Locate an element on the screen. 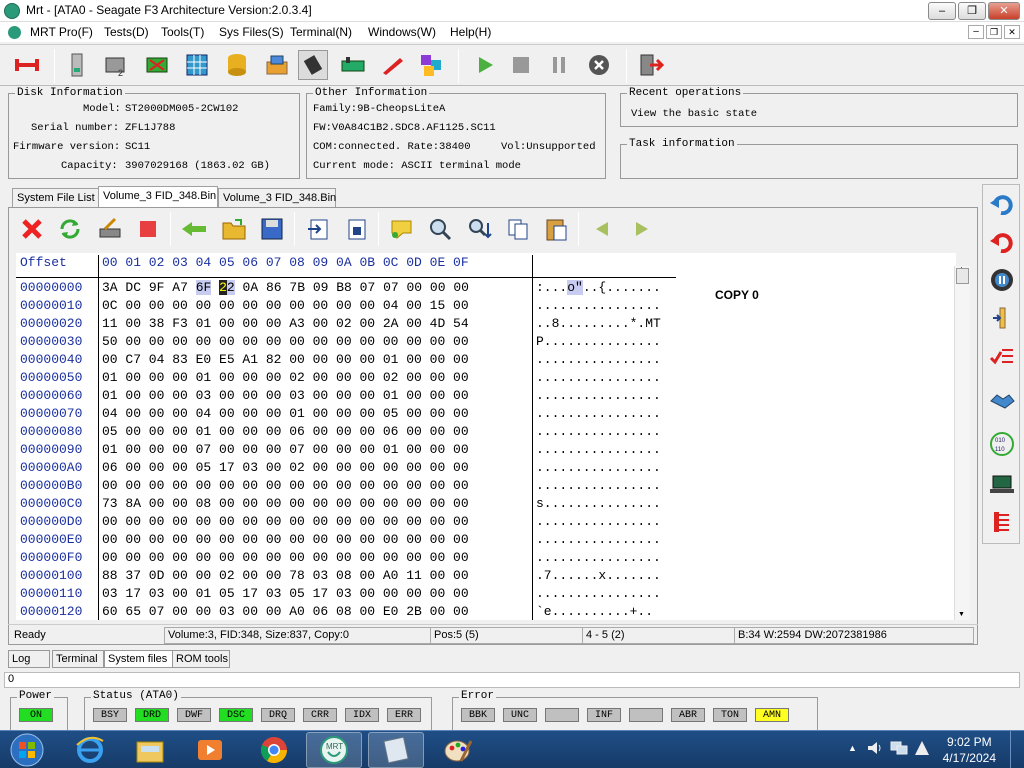 This screenshot has width=1024, height=768. copy-icon is located at coordinates (518, 229).